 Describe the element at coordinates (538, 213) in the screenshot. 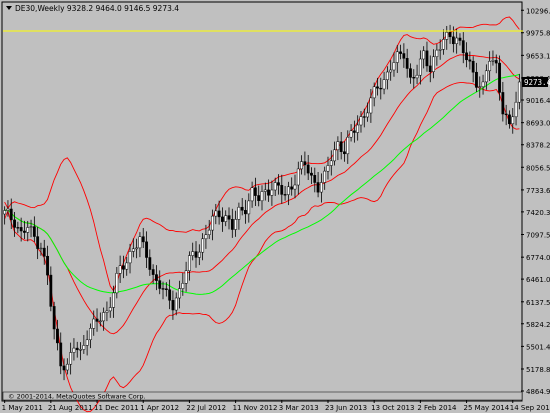

I see `y-tick-label: 7420.3` at that location.